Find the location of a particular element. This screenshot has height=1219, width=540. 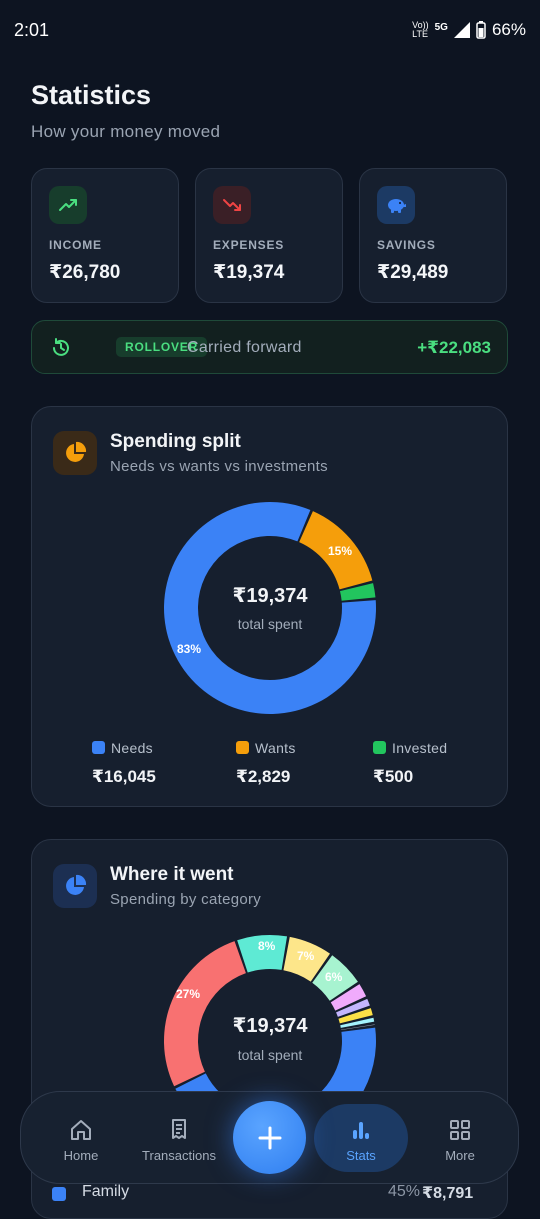

category-center-label: total spent is located at coordinates (270, 1055).